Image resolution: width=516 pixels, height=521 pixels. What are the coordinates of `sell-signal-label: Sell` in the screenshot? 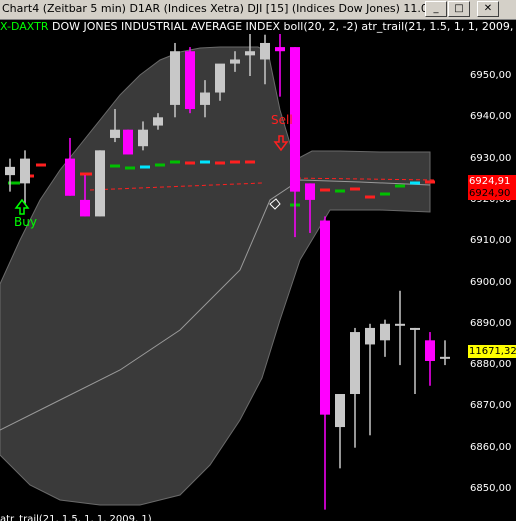 It's located at (282, 120).